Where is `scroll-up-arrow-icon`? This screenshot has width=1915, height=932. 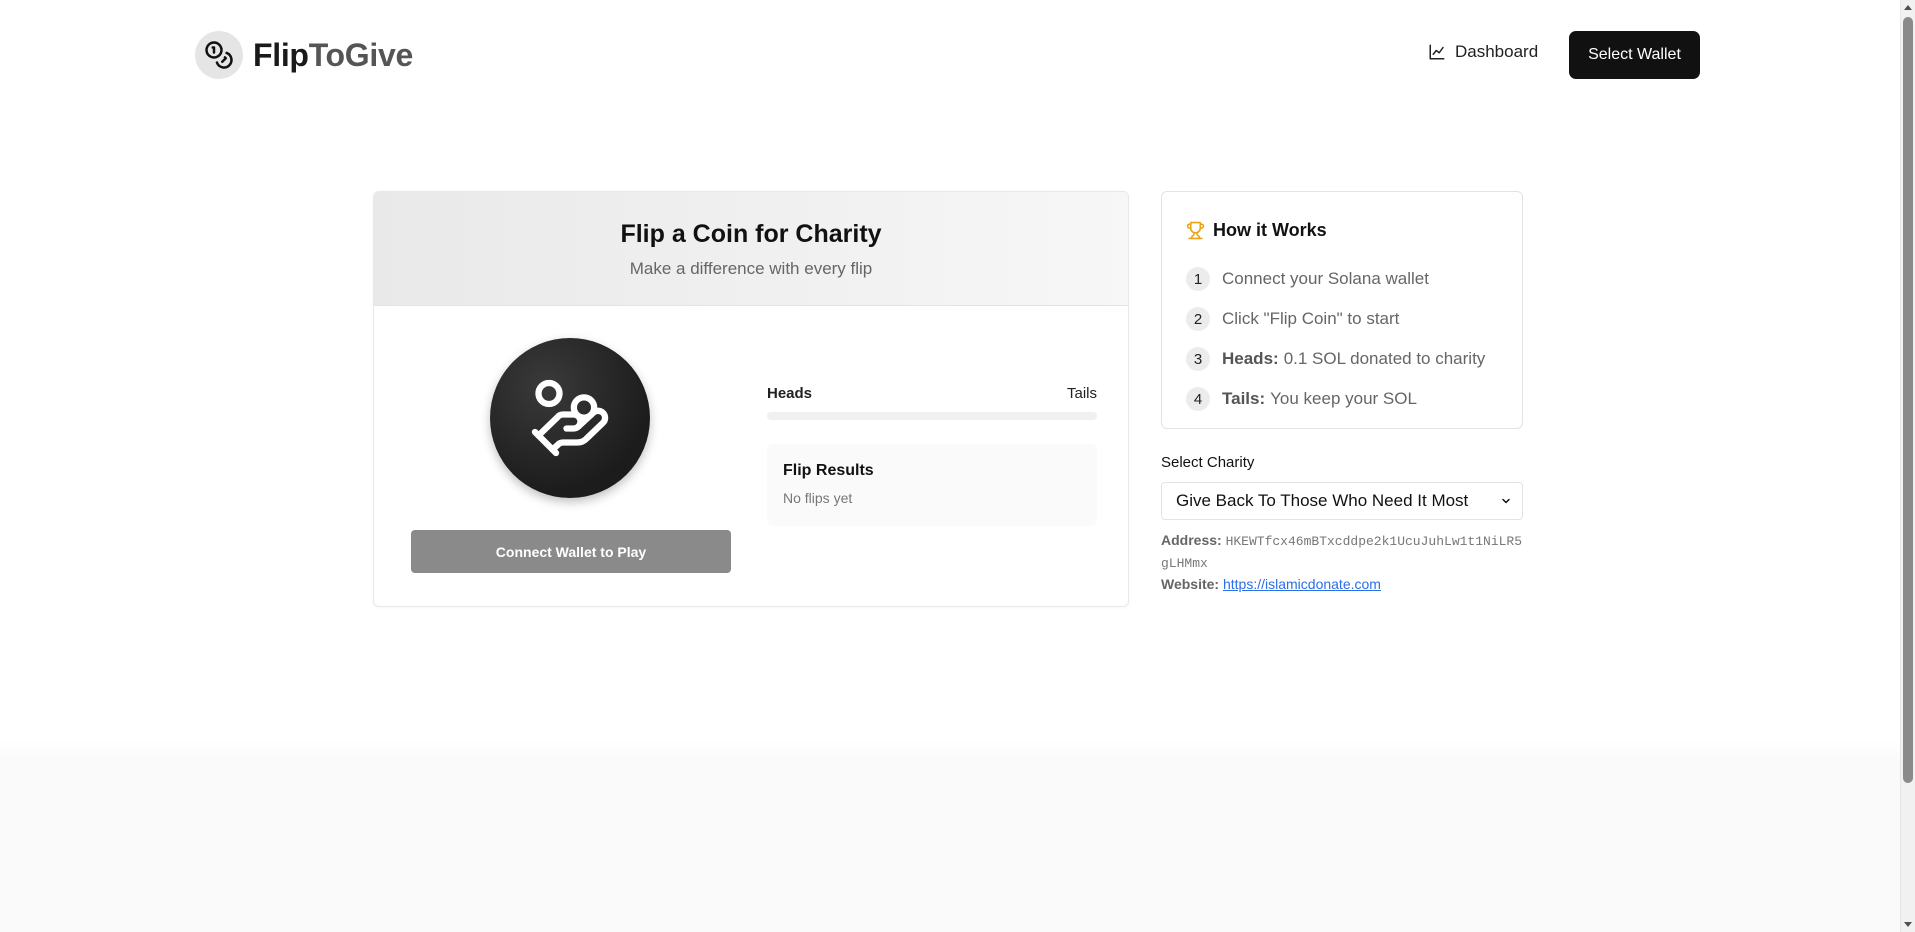 scroll-up-arrow-icon is located at coordinates (1908, 7).